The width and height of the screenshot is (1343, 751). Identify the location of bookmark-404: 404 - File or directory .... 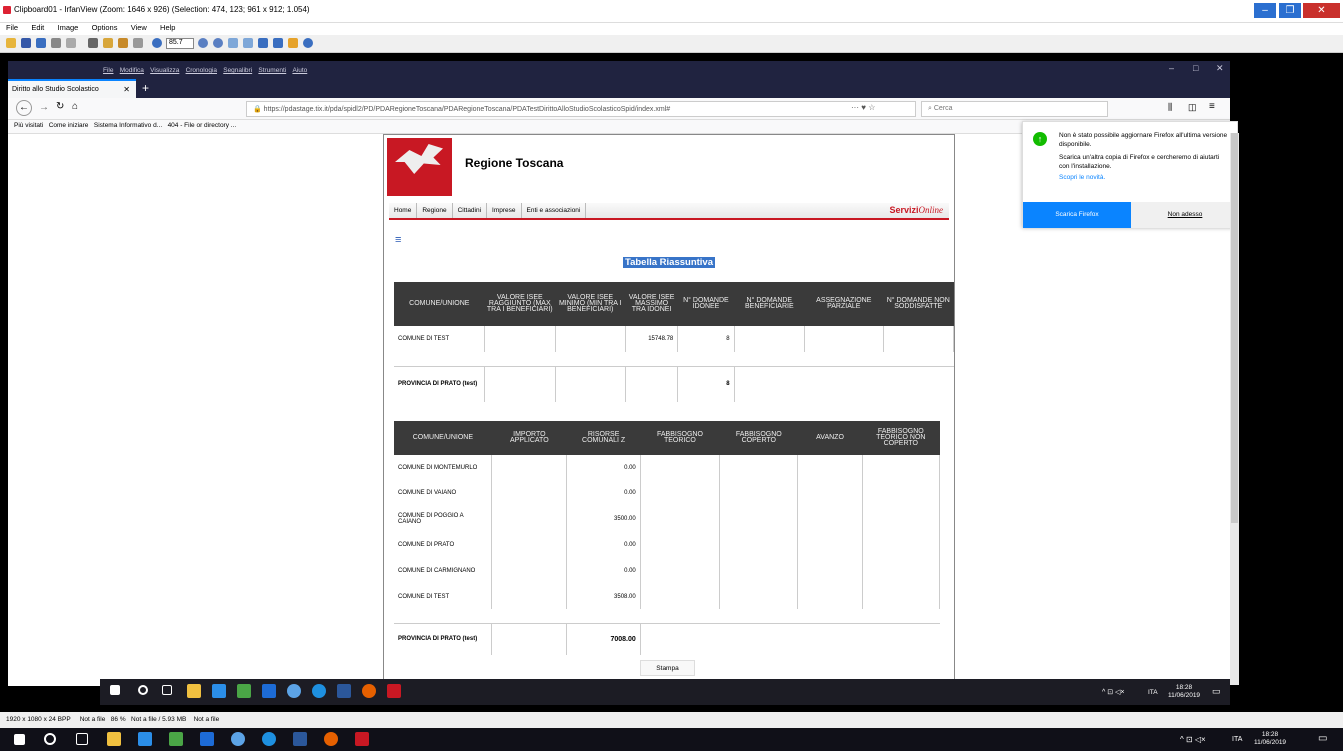
(202, 125).